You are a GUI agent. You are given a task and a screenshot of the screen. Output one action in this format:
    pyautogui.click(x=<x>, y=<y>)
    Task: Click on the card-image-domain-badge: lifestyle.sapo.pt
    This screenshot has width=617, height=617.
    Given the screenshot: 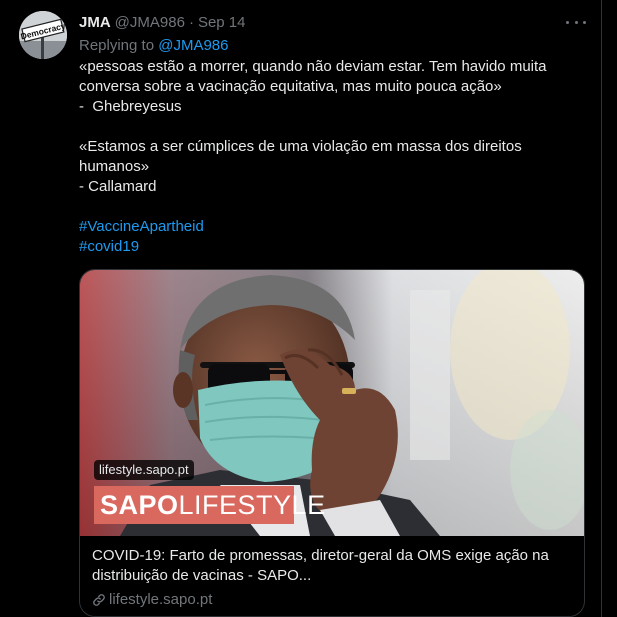 What is the action you would take?
    pyautogui.click(x=144, y=470)
    